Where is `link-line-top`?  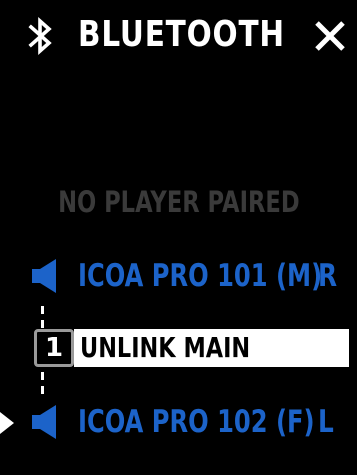 link-line-top is located at coordinates (43, 317).